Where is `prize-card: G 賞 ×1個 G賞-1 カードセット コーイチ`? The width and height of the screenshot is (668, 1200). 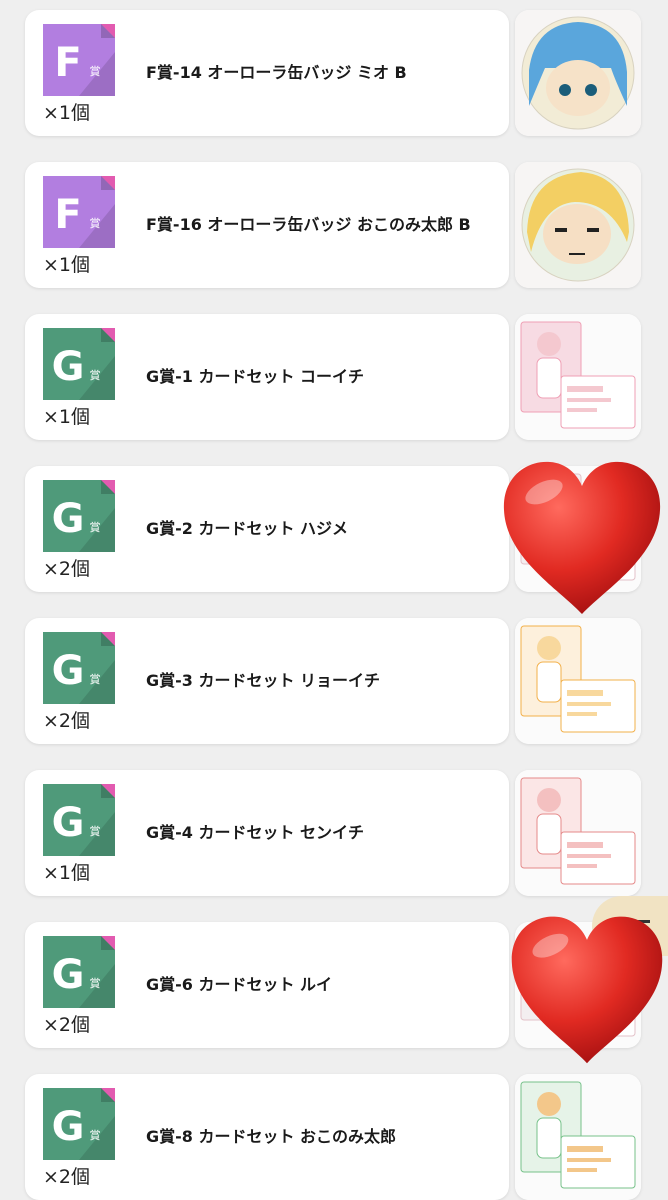
prize-card: G 賞 ×1個 G賞-1 カードセット コーイチ is located at coordinates (267, 377).